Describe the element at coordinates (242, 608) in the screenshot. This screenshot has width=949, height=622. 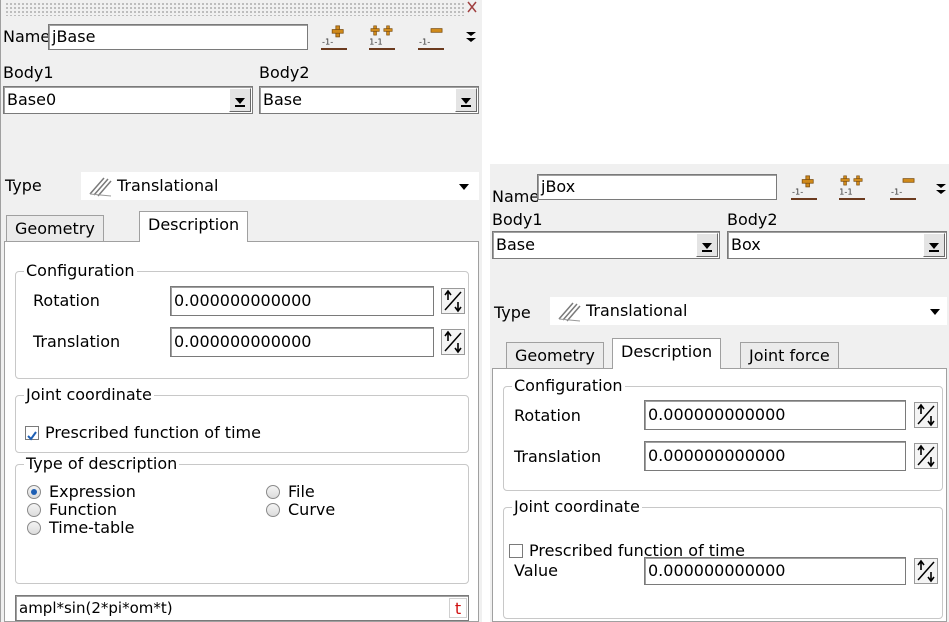
I see `expression-input: ampl*sin(2*pi*om*t)` at that location.